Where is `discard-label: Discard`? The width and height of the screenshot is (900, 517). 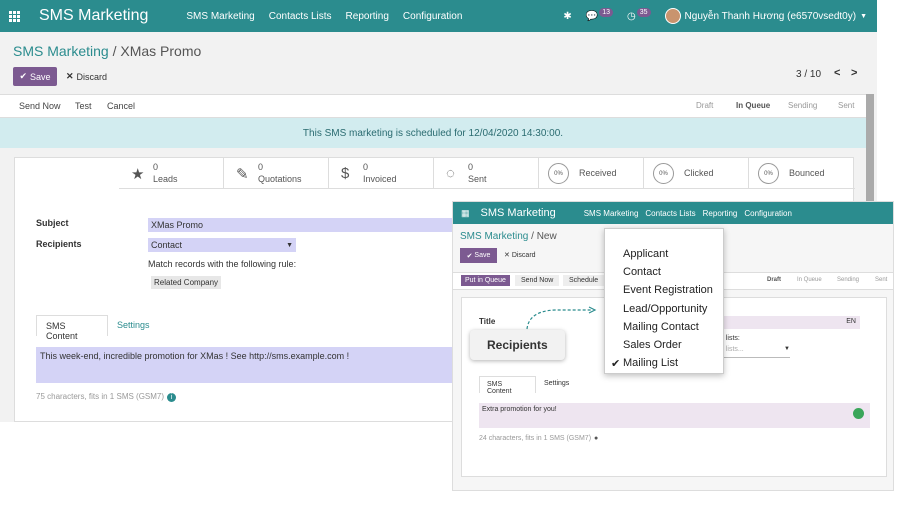
discard-label: Discard is located at coordinates (92, 76).